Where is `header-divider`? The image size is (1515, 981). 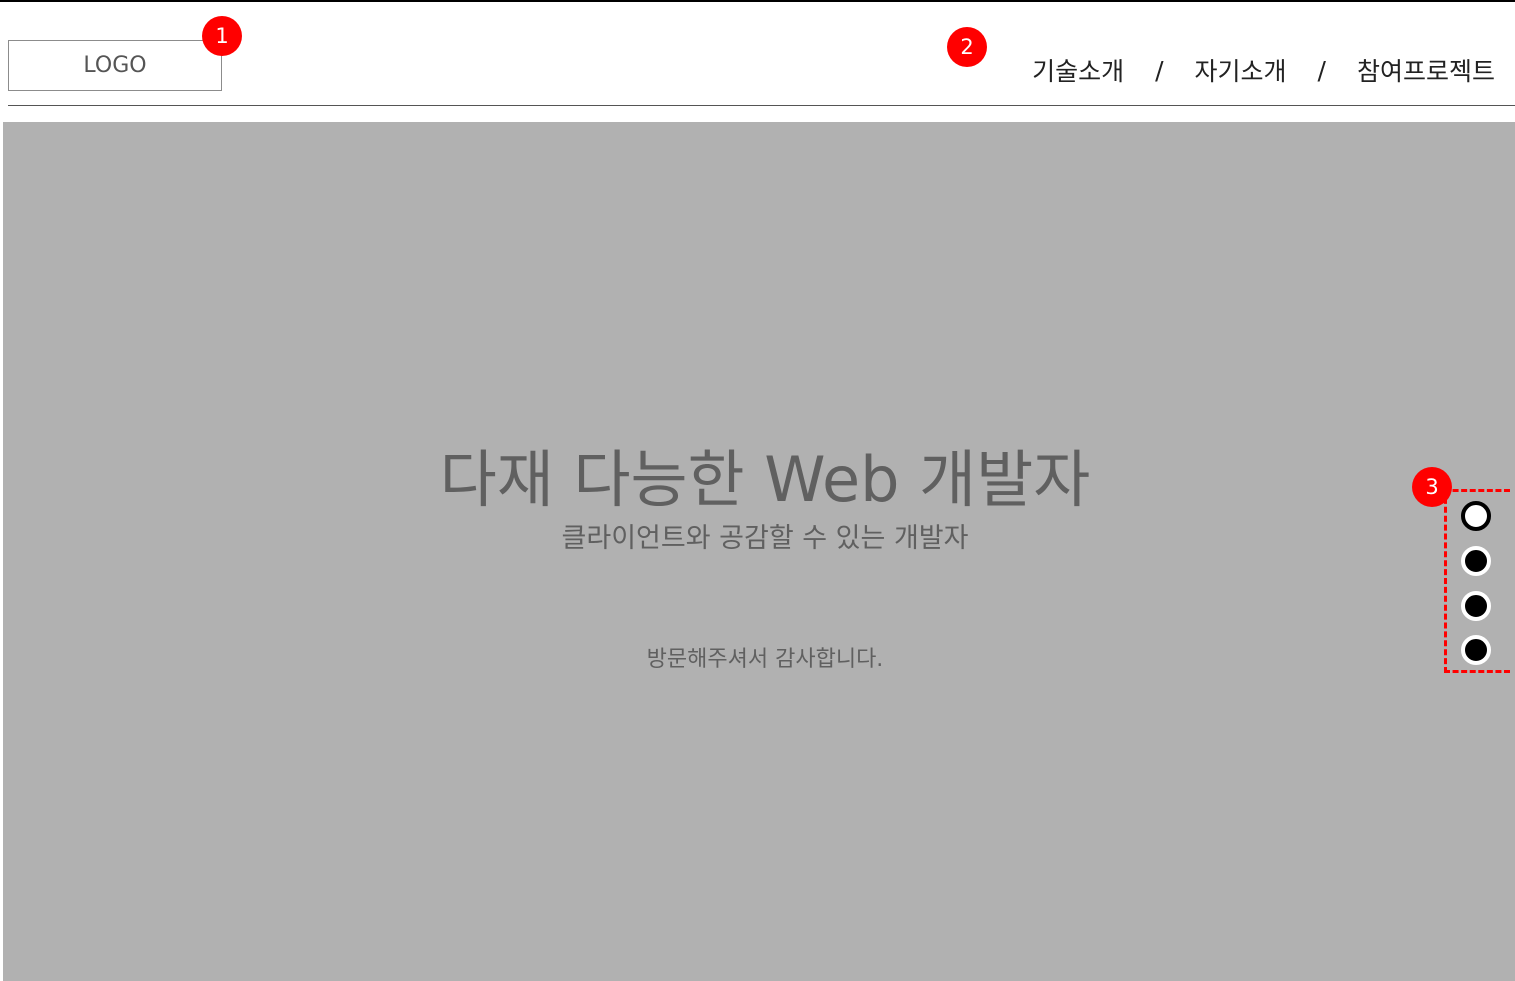 header-divider is located at coordinates (761, 105).